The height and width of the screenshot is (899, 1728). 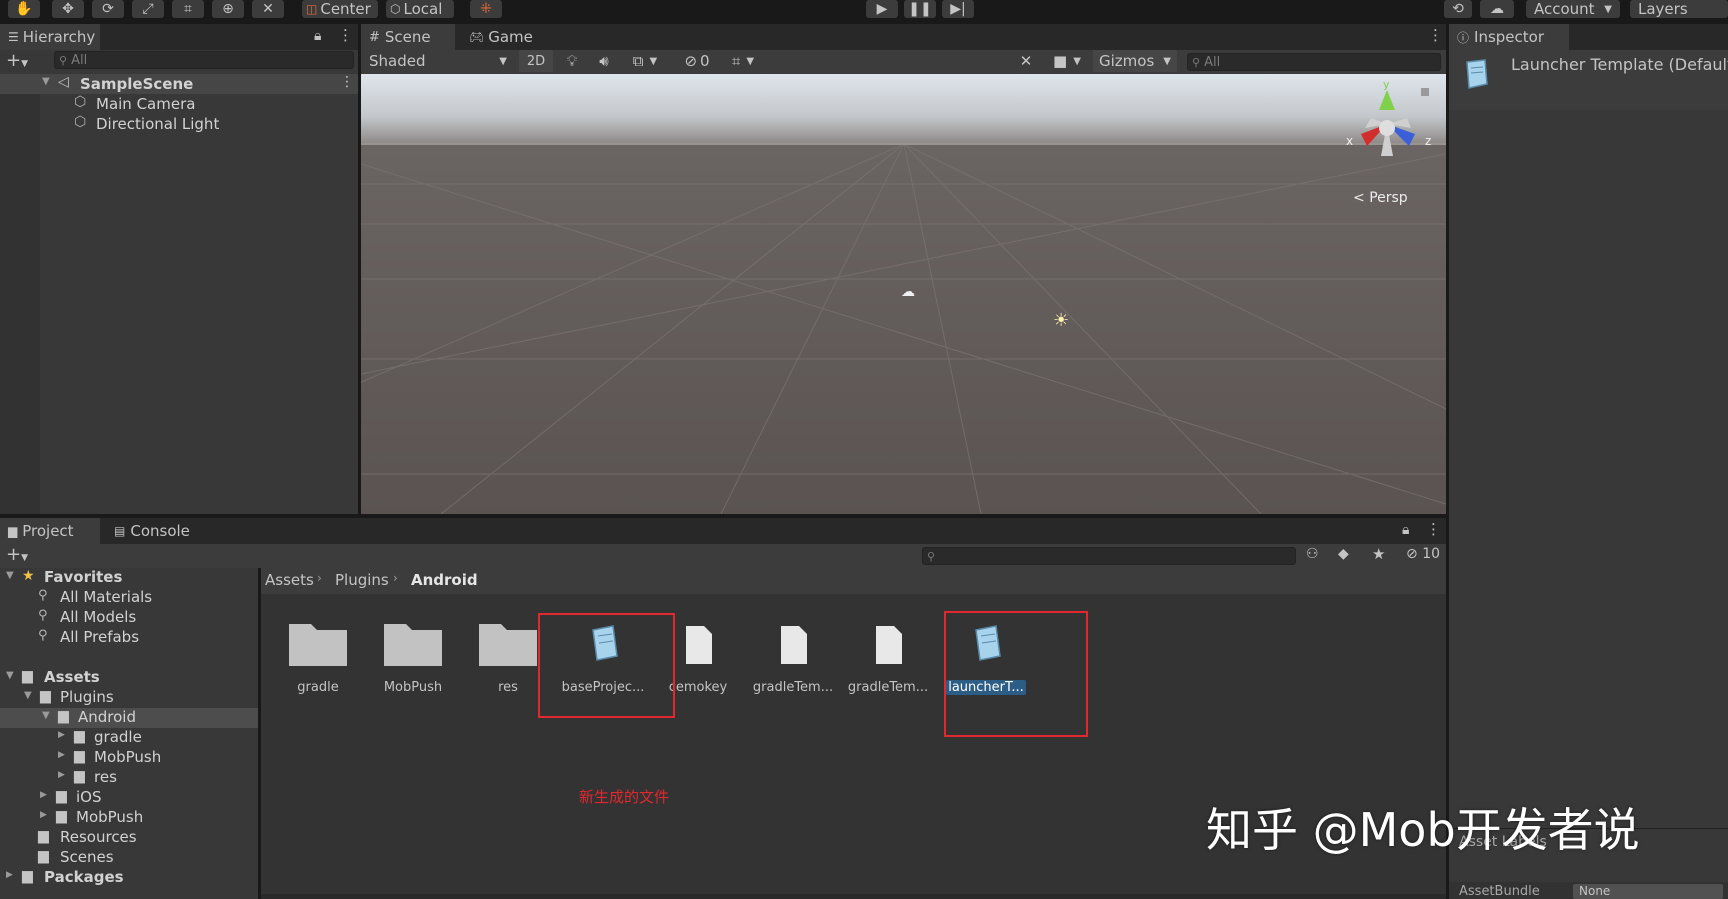 I want to click on favorite-item: All Prefabs, so click(x=99, y=637).